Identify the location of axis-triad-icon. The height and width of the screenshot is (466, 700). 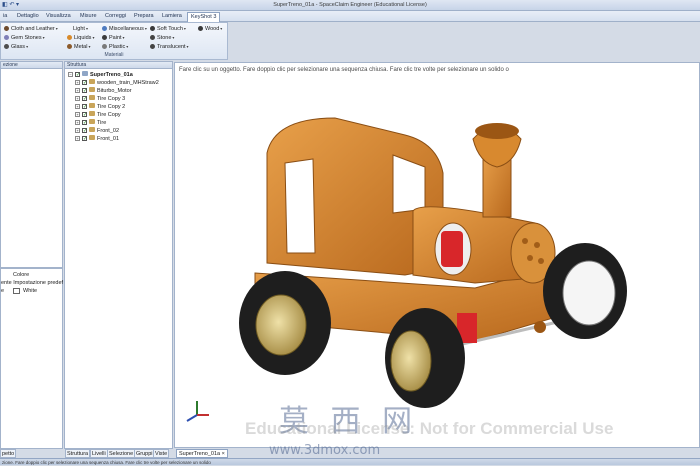
(197, 411).